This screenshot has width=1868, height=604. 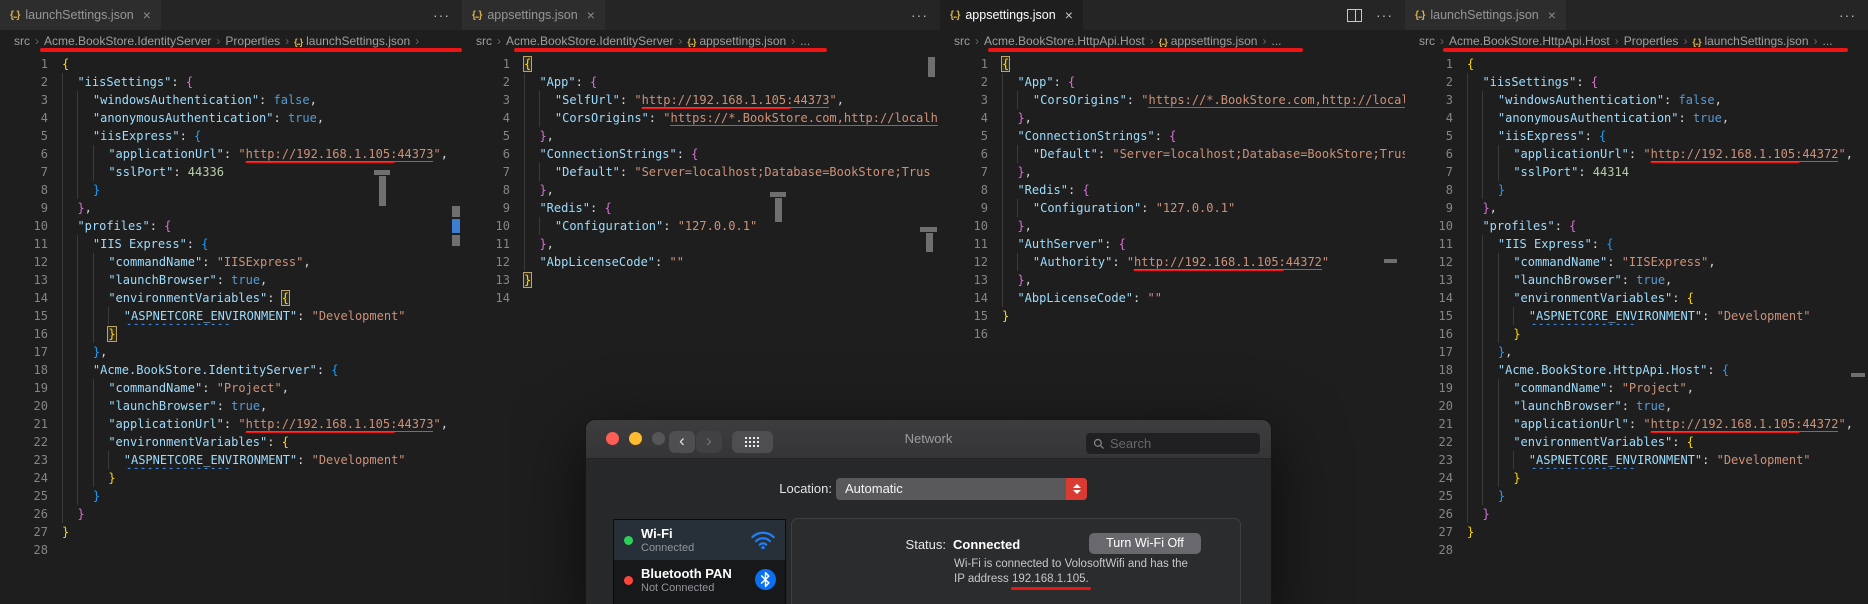 What do you see at coordinates (1640, 442) in the screenshot?
I see `code-line: 22 "environmentVariables": {` at bounding box center [1640, 442].